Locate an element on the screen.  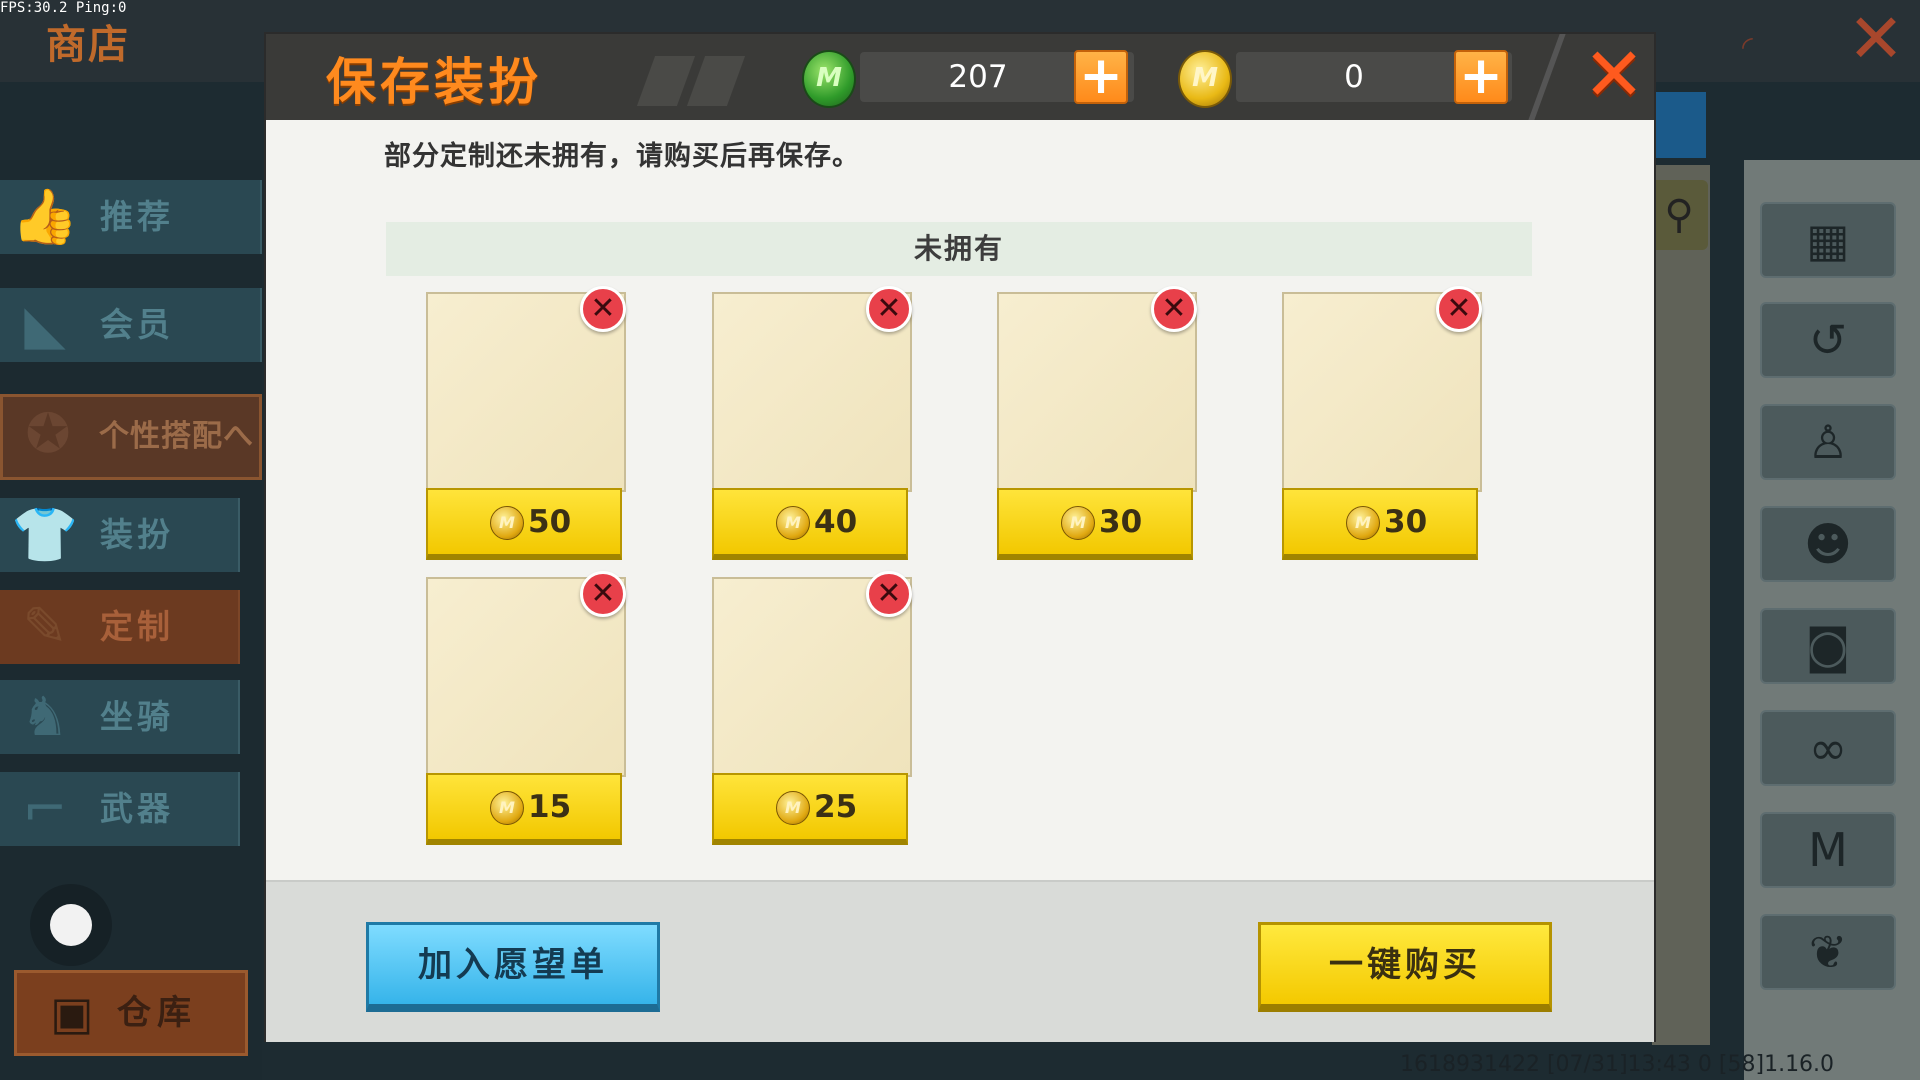
add-gems-button: + is located at coordinates (1101, 77).